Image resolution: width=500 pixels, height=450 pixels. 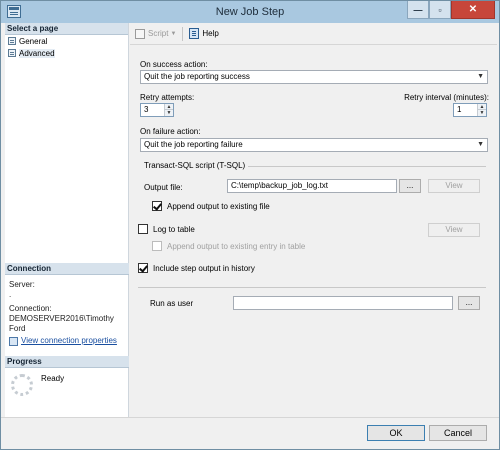 I want to click on append-table-checkbox: Append output to existing entry in table, so click(x=228, y=246).